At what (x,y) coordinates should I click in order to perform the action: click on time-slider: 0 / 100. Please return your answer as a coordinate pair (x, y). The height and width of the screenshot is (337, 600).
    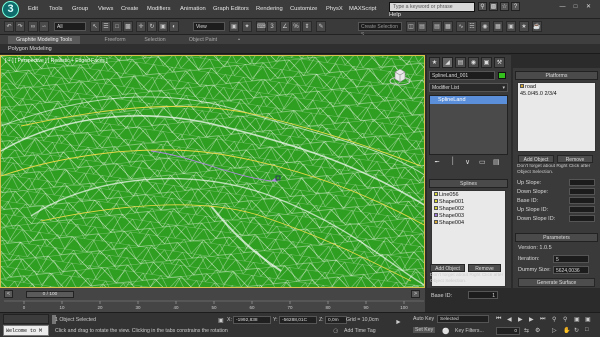
    Looking at the image, I should click on (50, 294).